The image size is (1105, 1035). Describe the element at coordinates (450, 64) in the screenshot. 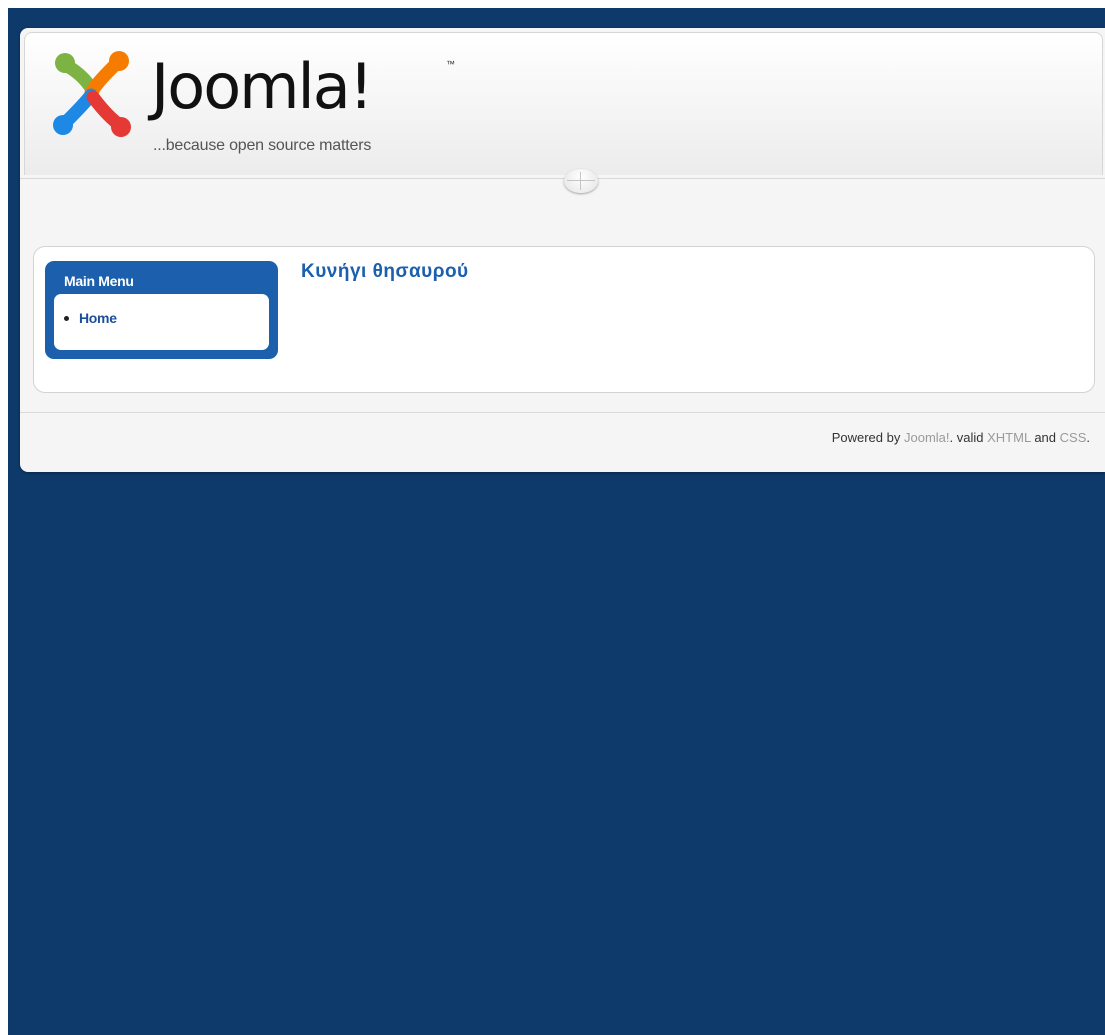

I see `logo-trademark: ™` at that location.